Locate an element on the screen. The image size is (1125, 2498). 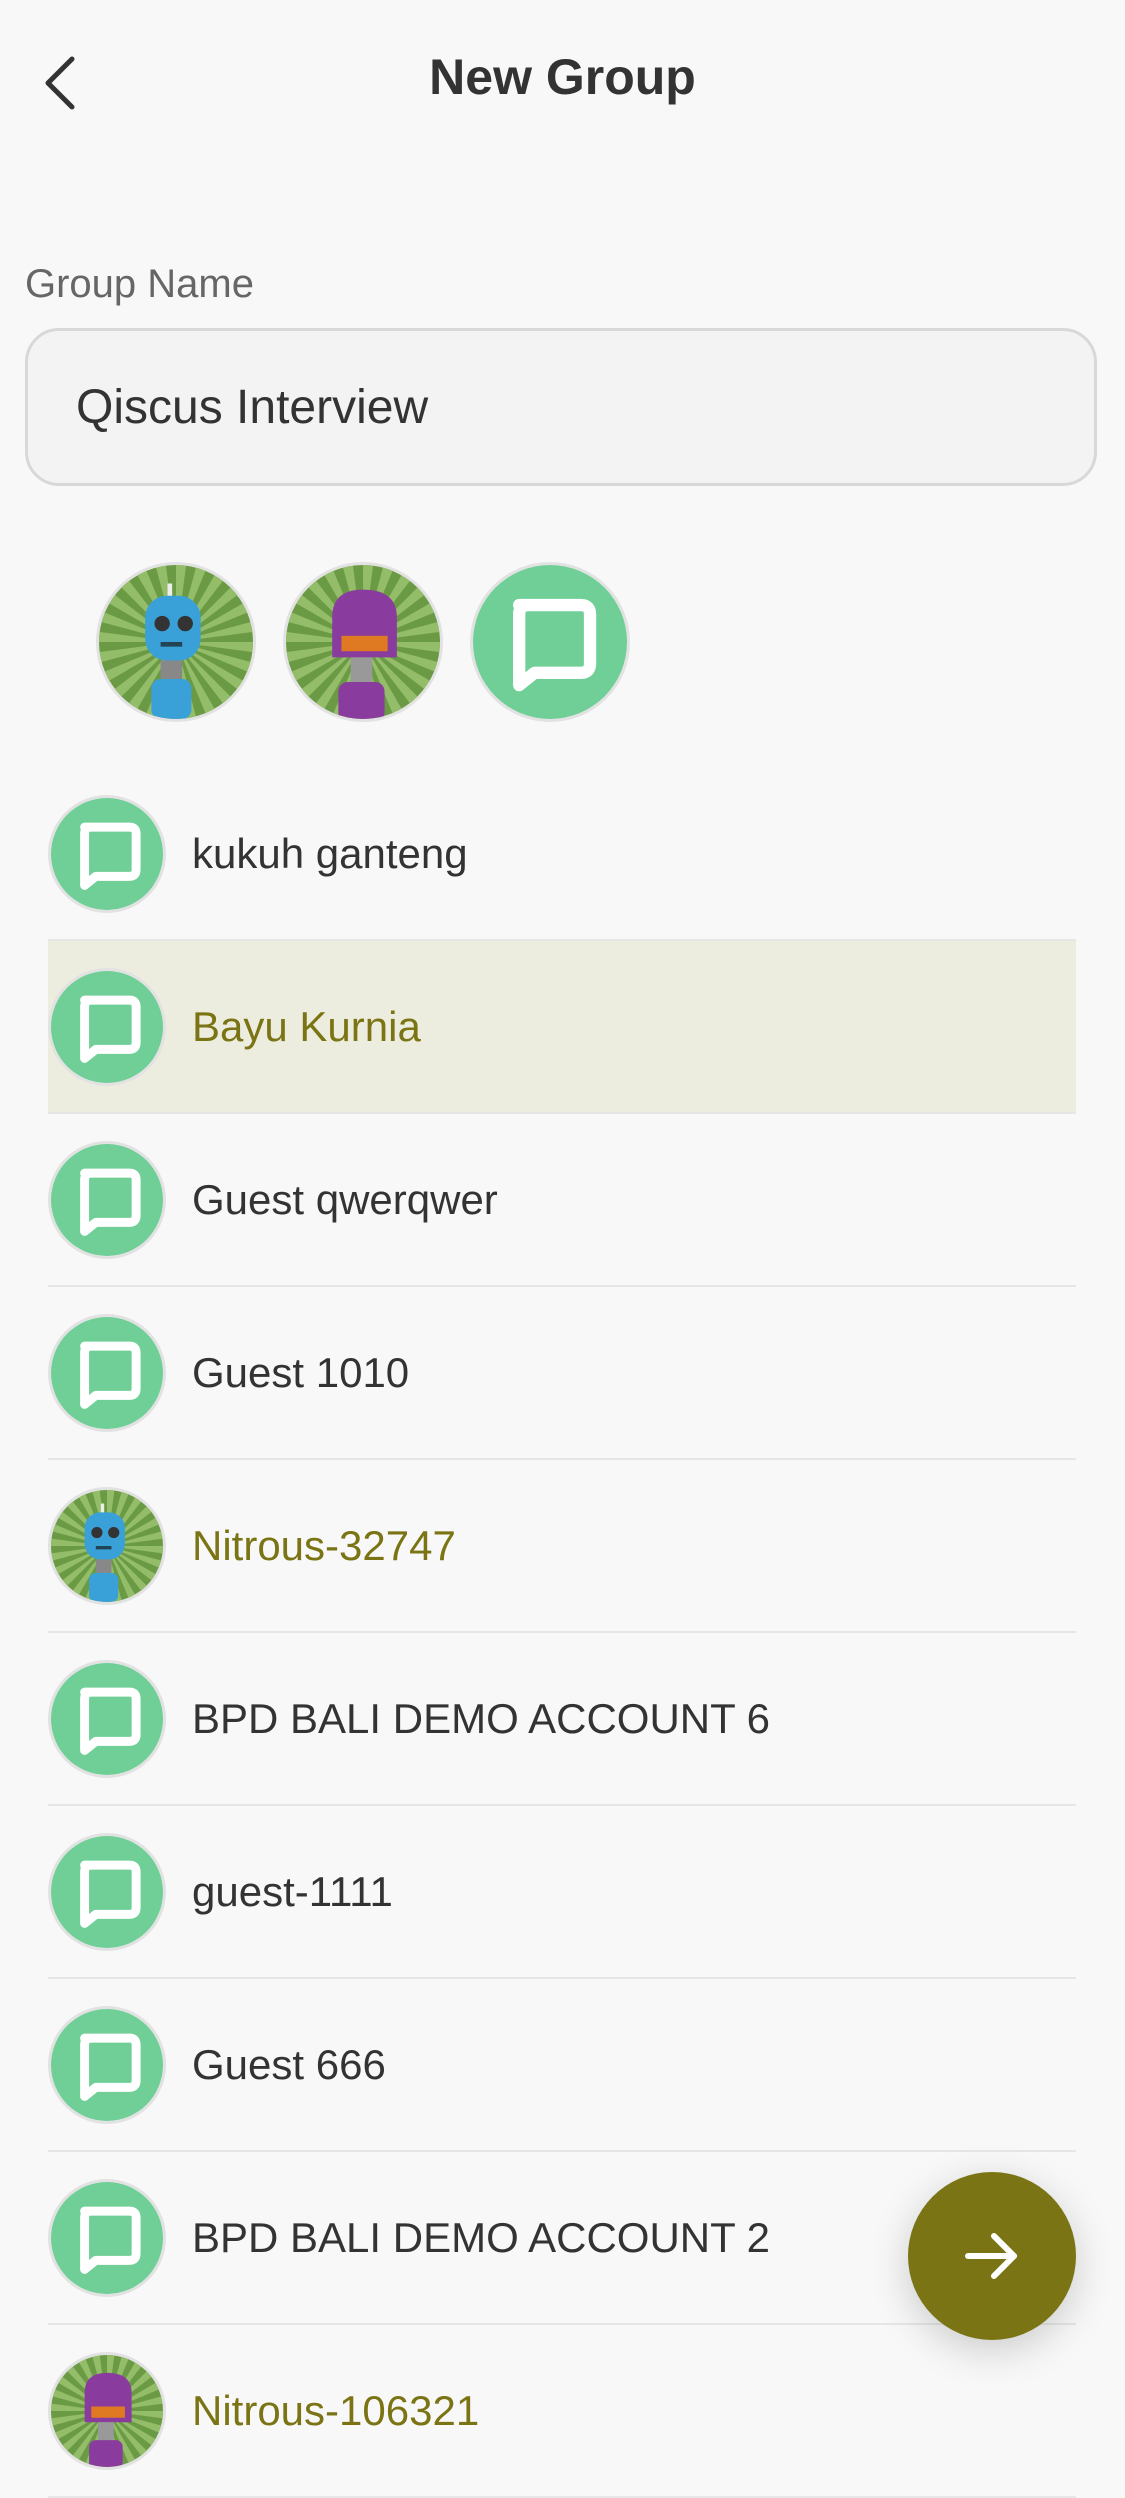
contact-item: Guest qwerqwer is located at coordinates (562, 1200).